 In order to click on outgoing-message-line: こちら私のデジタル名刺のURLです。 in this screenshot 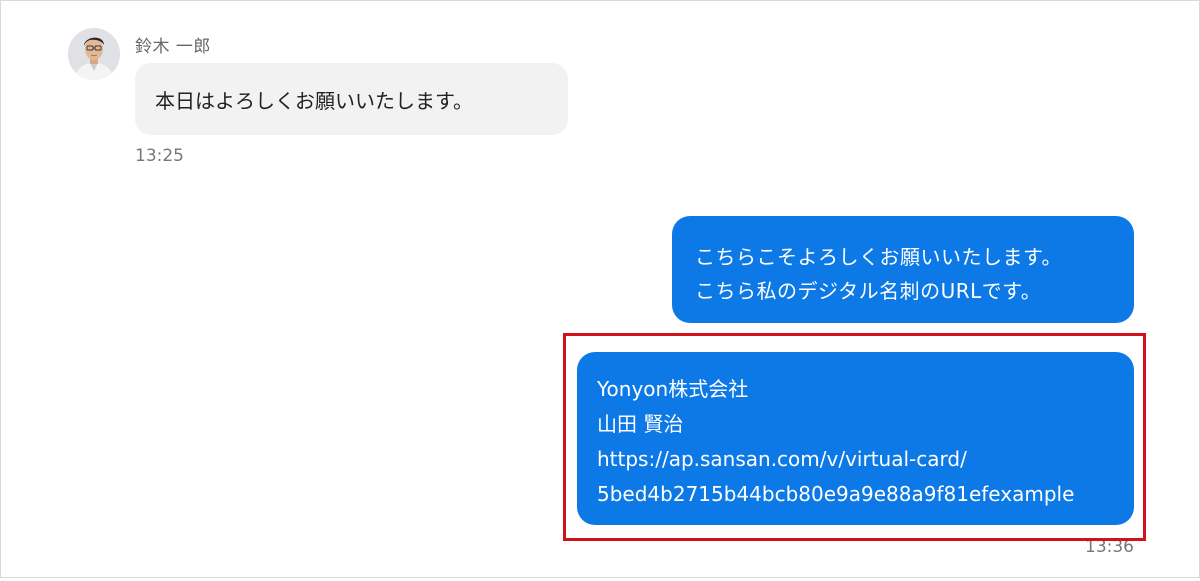, I will do `click(868, 291)`.